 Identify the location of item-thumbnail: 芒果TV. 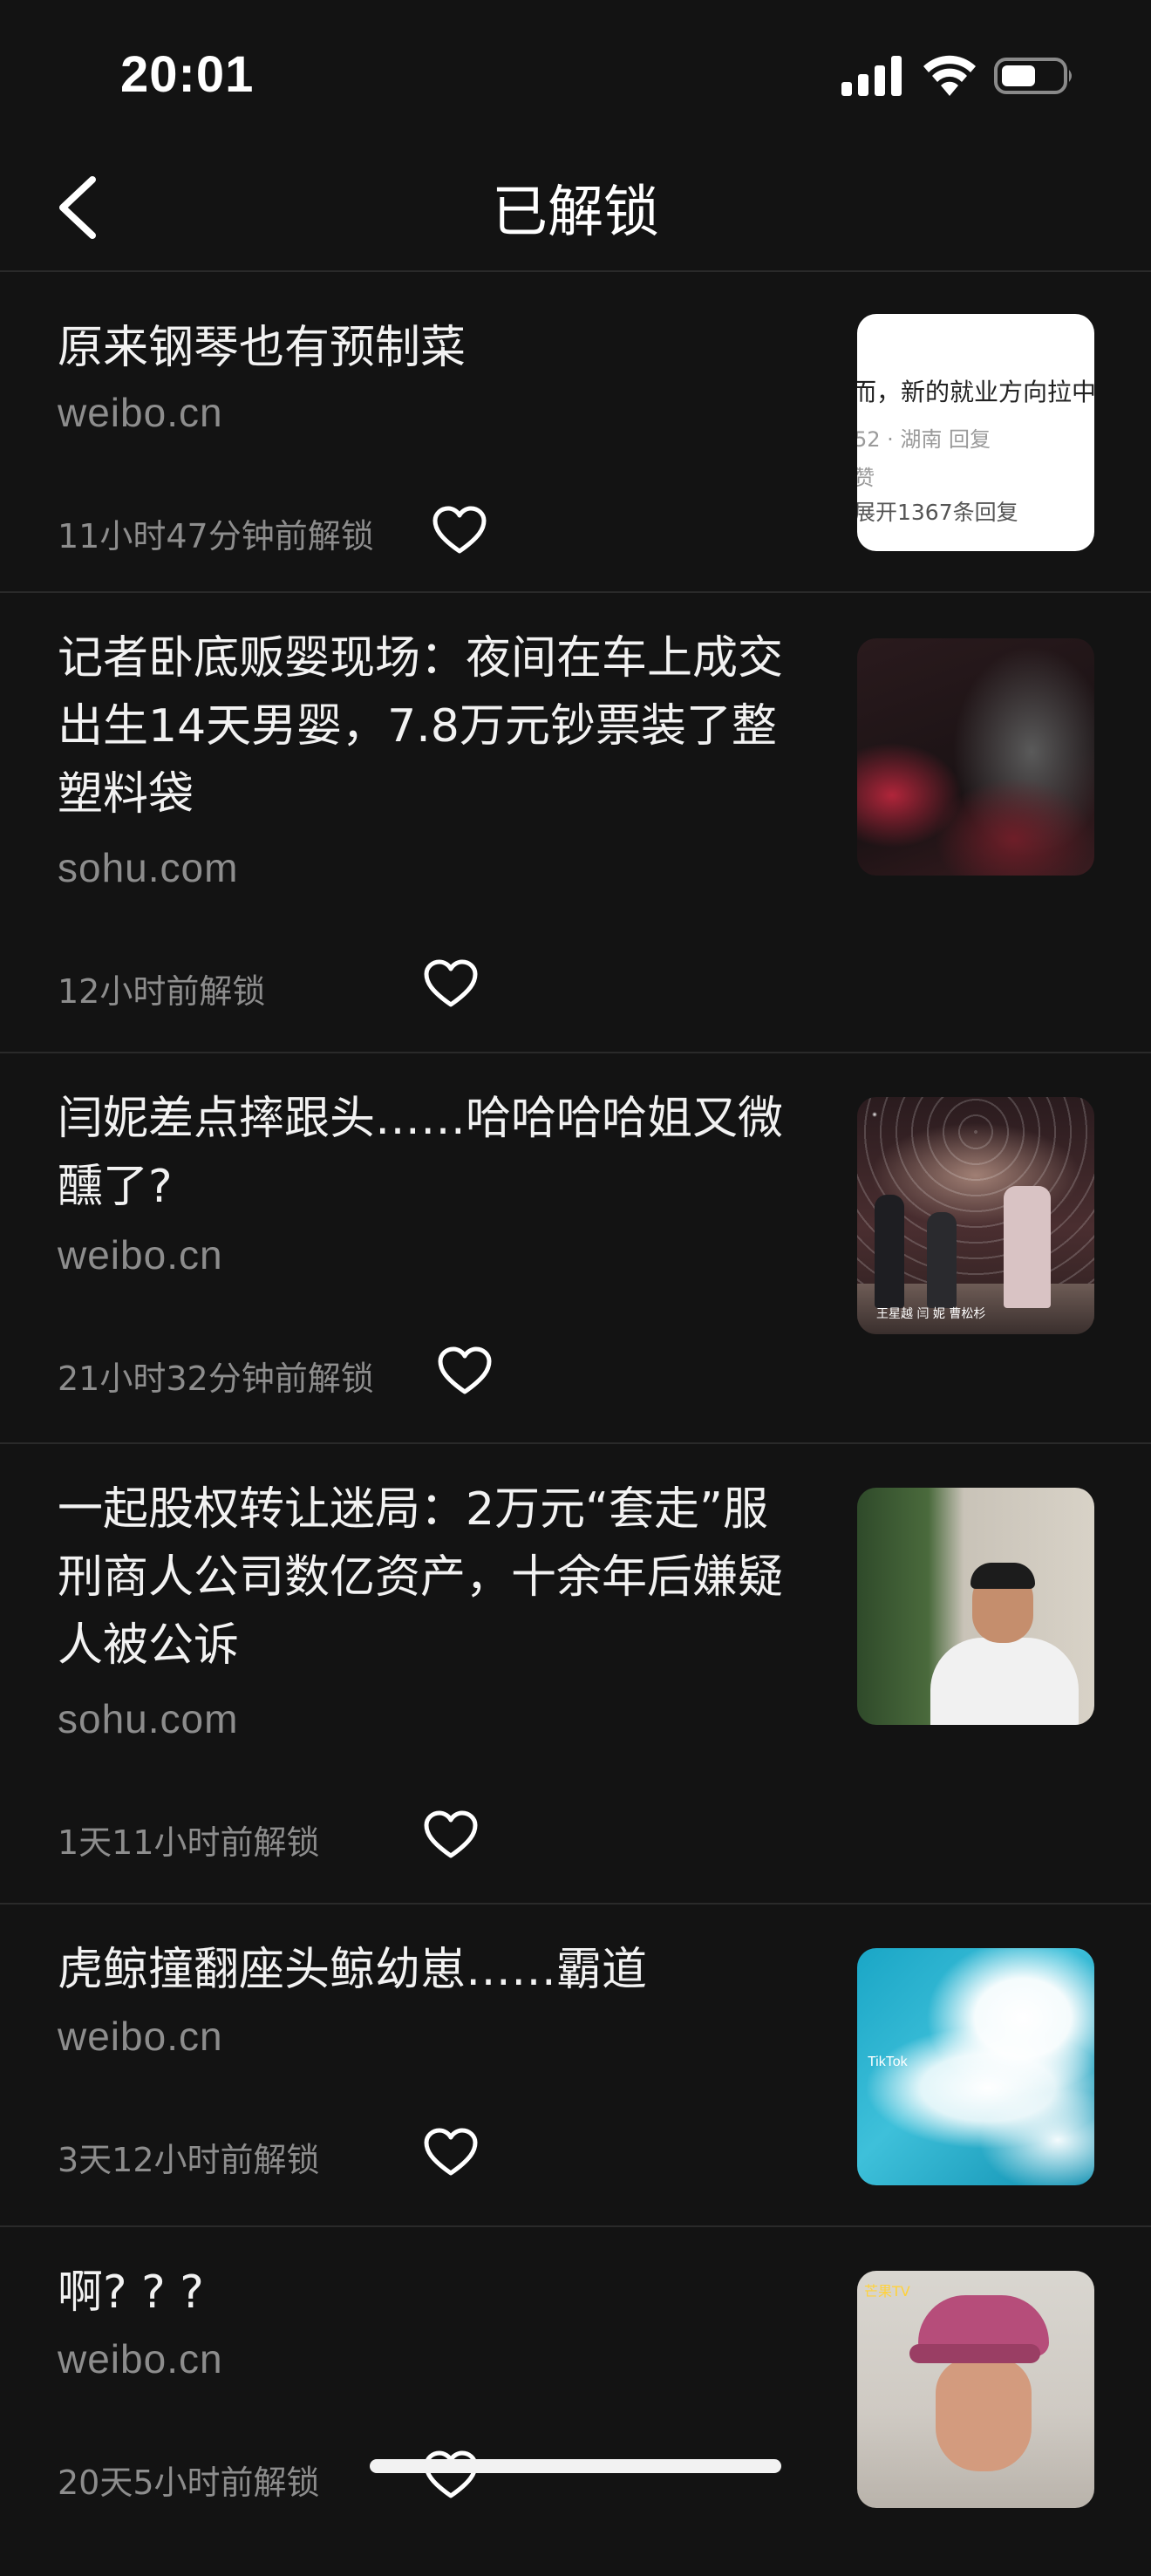
(975, 2390).